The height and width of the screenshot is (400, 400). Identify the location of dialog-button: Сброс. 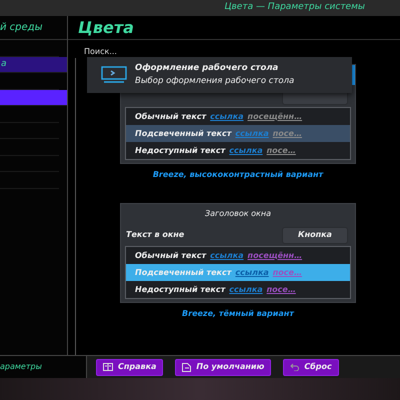
(311, 367).